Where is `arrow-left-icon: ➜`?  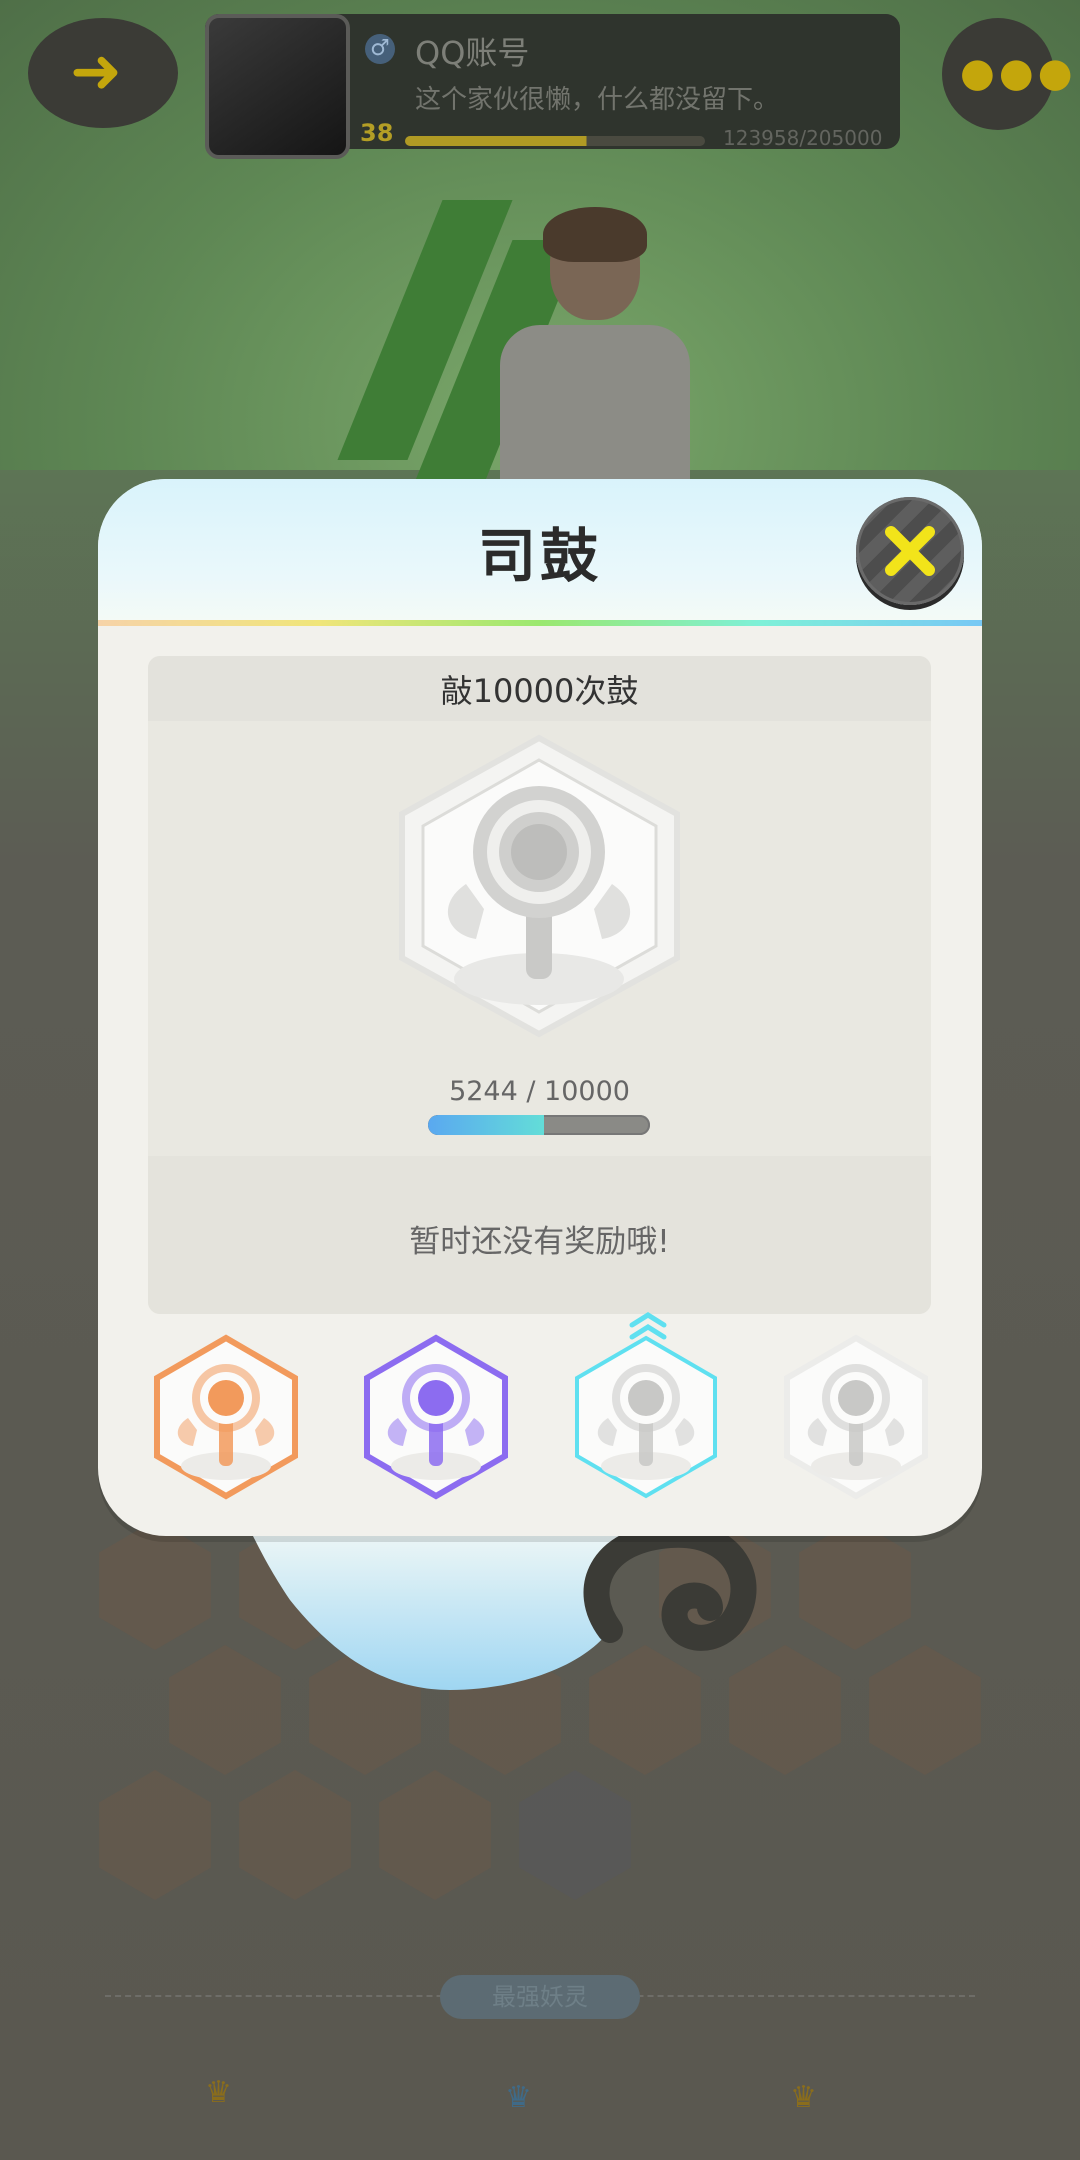
arrow-left-icon: ➜ is located at coordinates (96, 70).